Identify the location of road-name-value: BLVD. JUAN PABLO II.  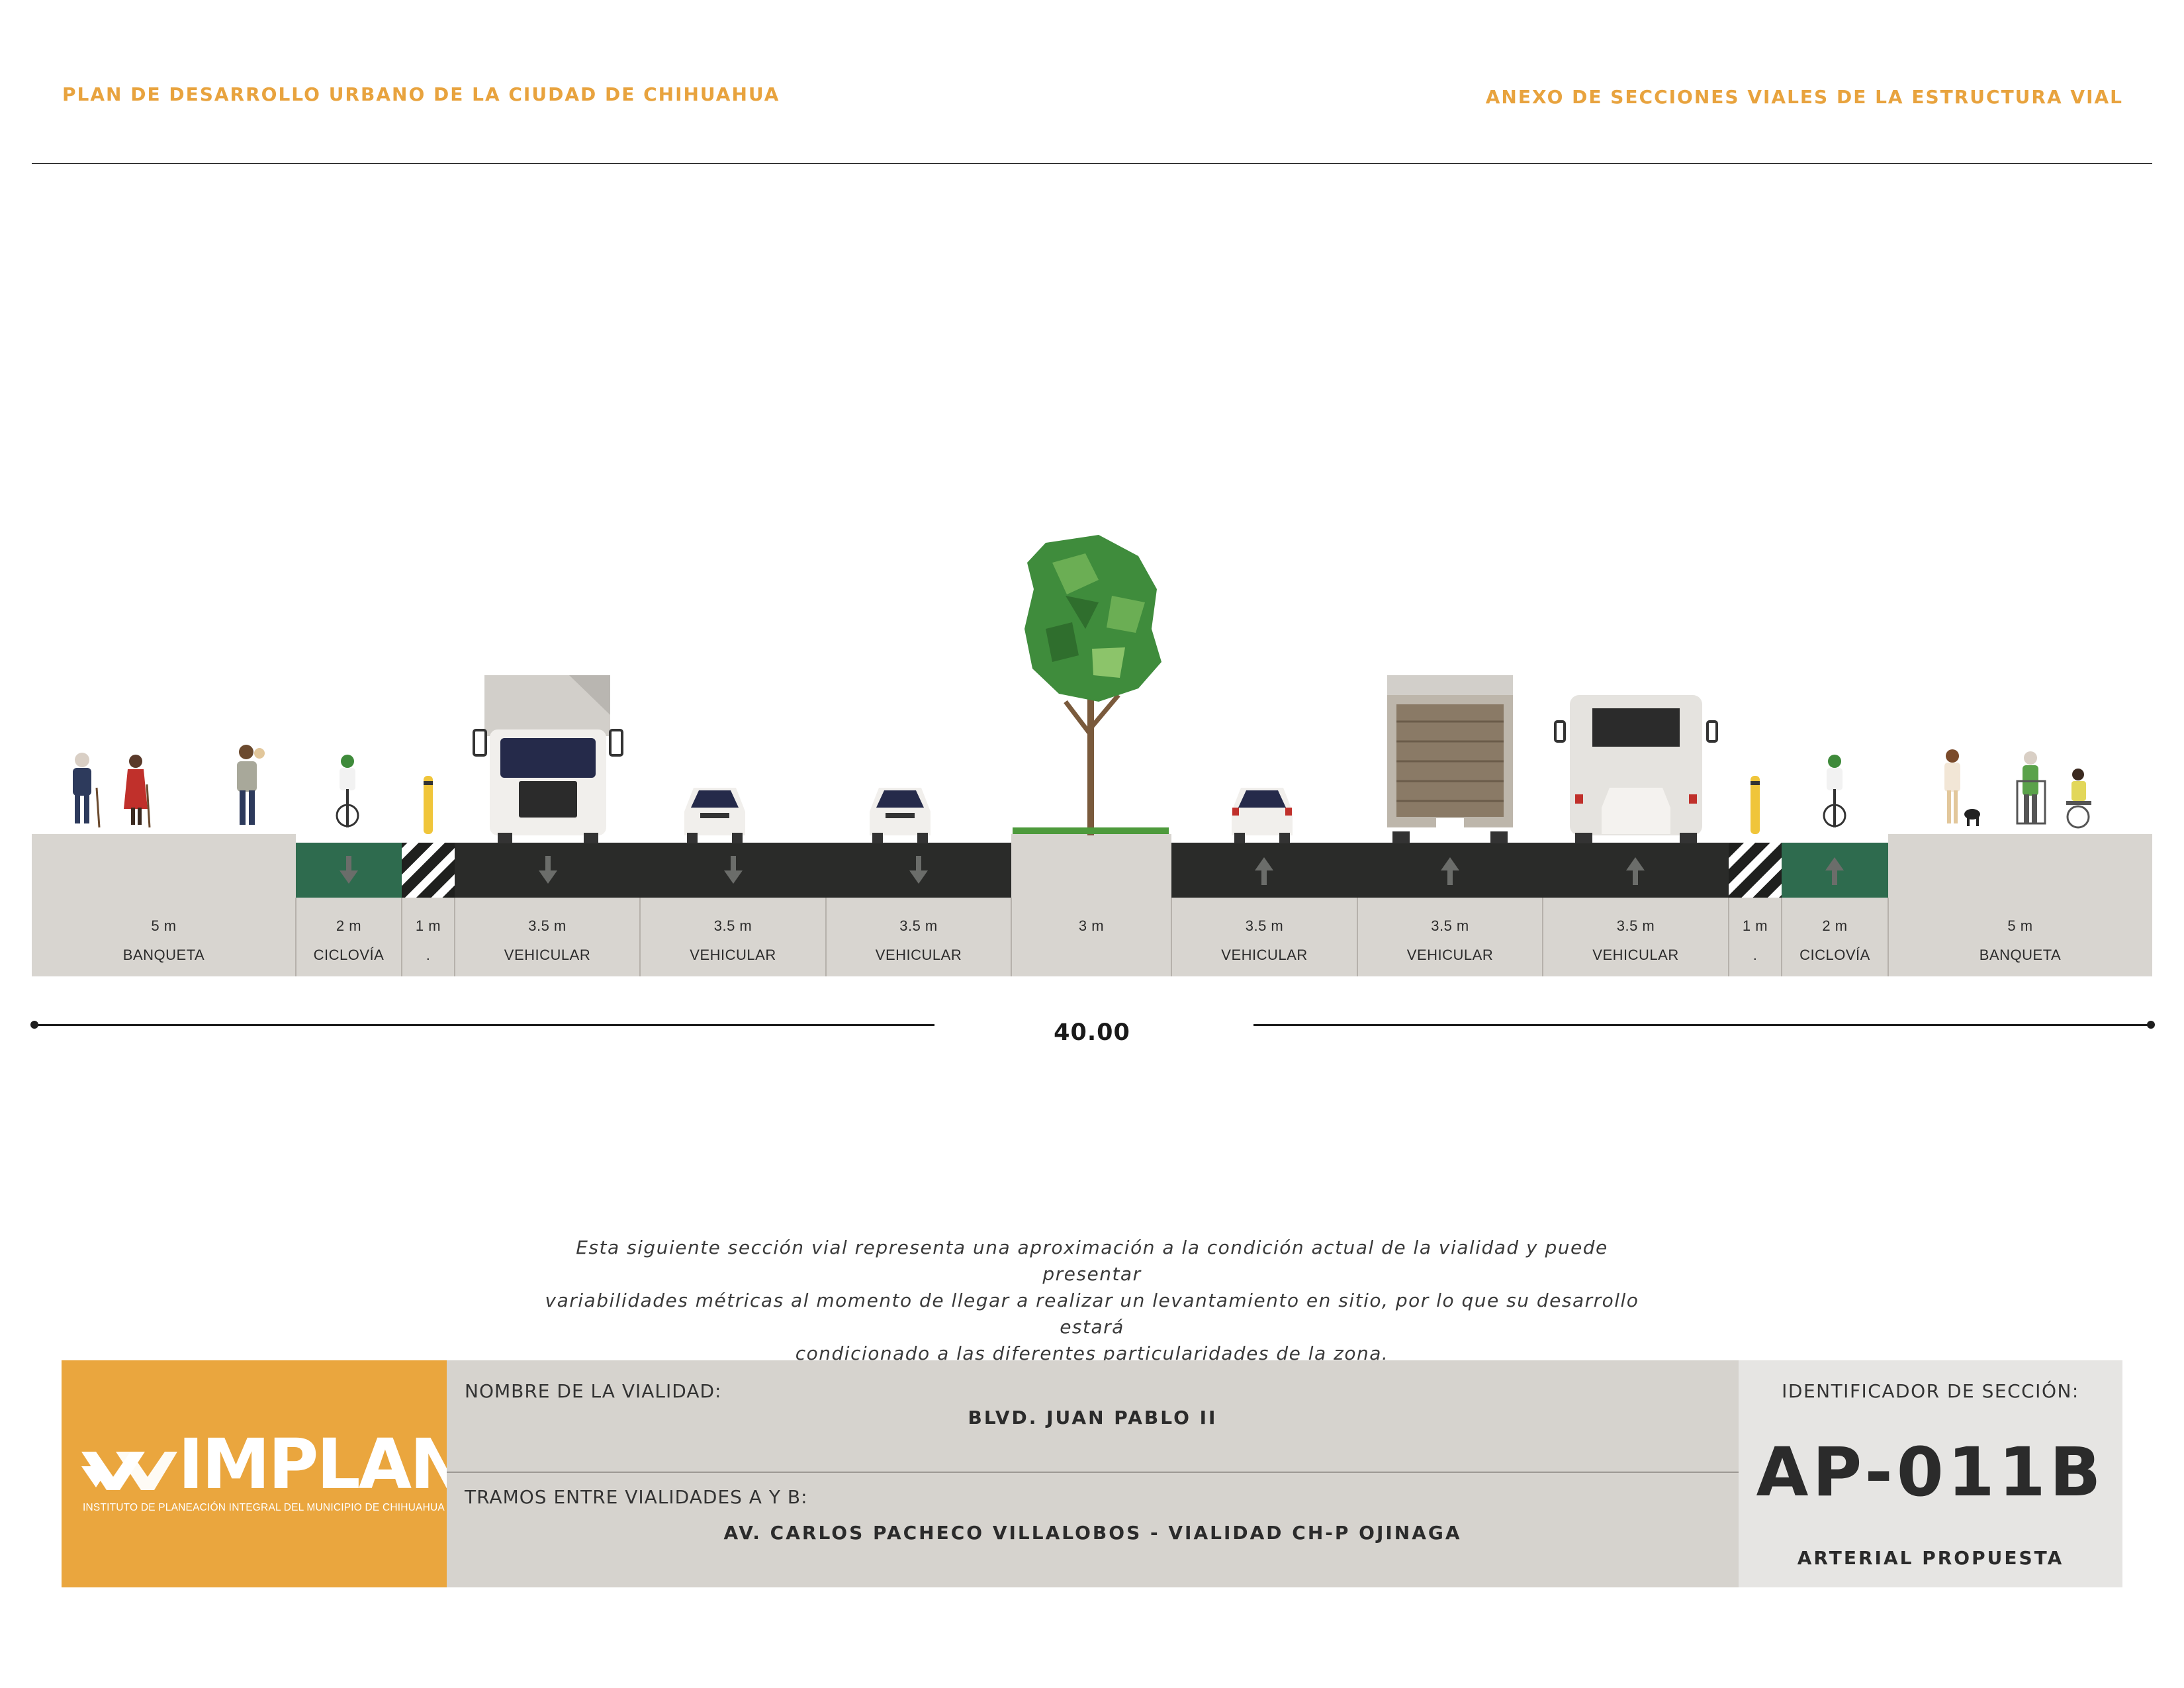
(1093, 1418).